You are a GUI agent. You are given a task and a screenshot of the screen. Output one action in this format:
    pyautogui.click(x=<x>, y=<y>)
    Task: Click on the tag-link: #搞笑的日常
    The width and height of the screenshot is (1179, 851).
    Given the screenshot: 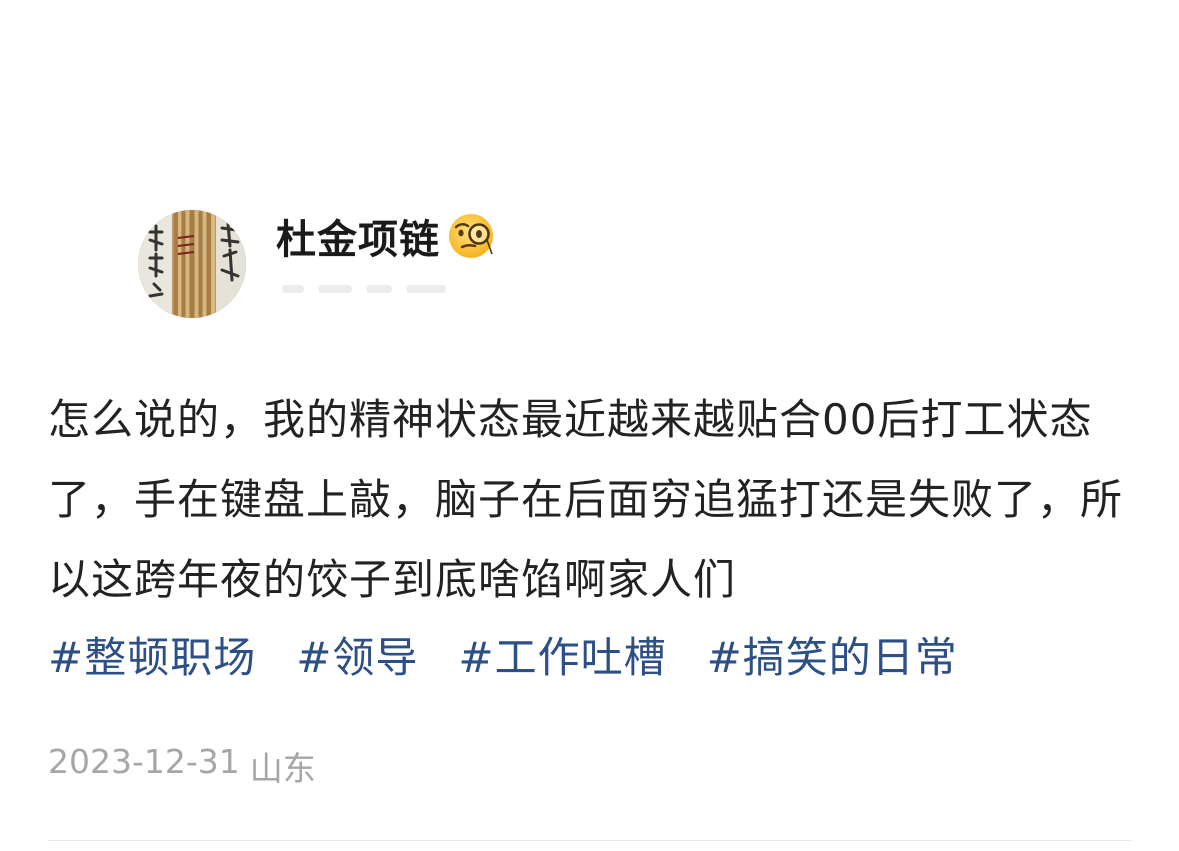 What is the action you would take?
    pyautogui.click(x=832, y=654)
    